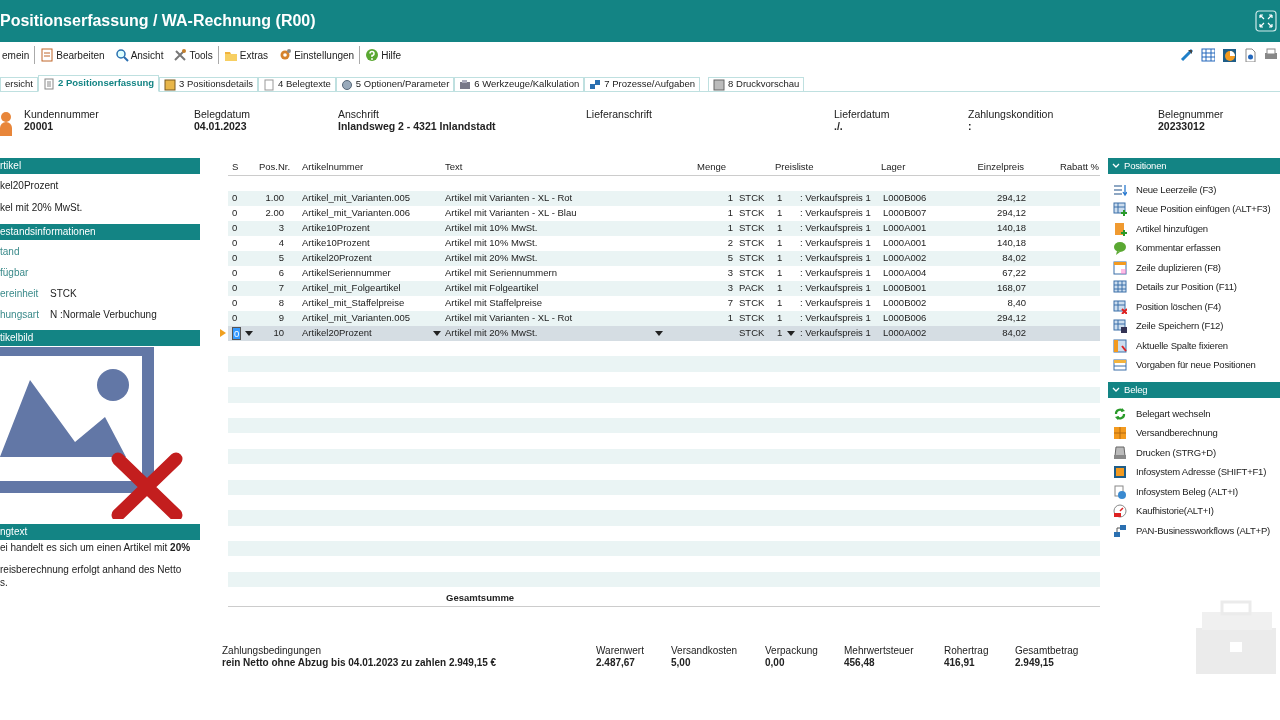  Describe the element at coordinates (19, 84) in the screenshot. I see `tab: ersicht` at that location.